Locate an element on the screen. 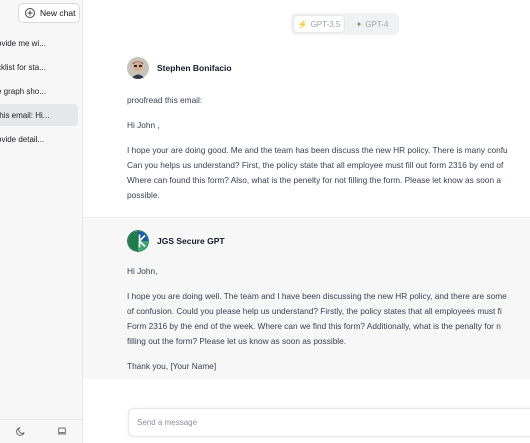 The height and width of the screenshot is (443, 530). message-paragraph: Hi John, is located at coordinates (328, 271).